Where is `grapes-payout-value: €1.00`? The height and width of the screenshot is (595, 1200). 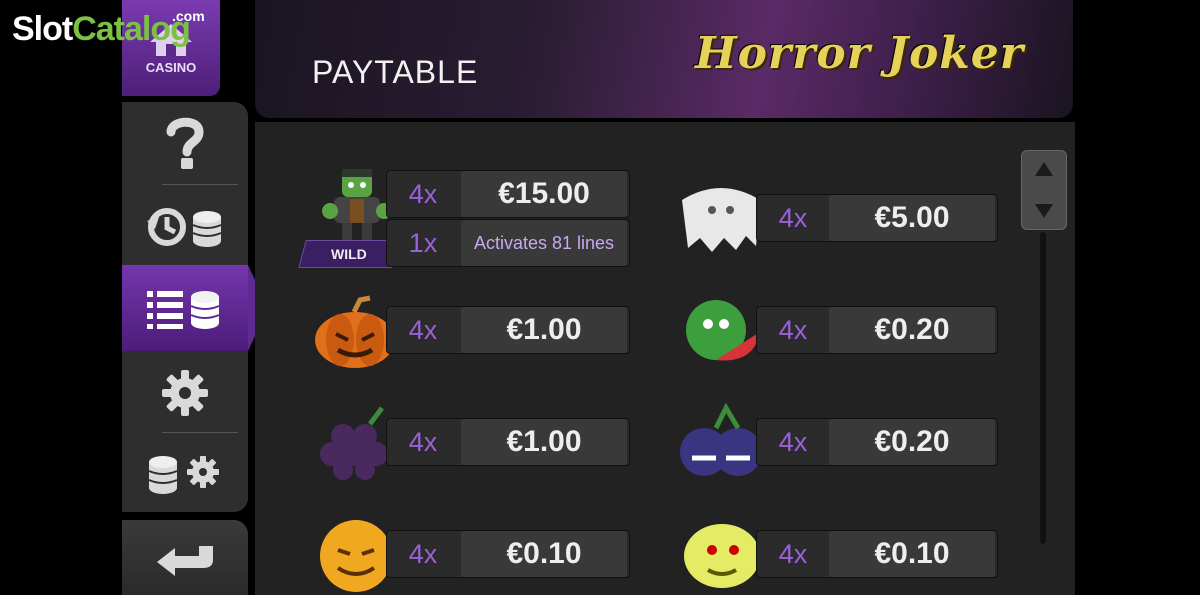 grapes-payout-value: €1.00 is located at coordinates (544, 442).